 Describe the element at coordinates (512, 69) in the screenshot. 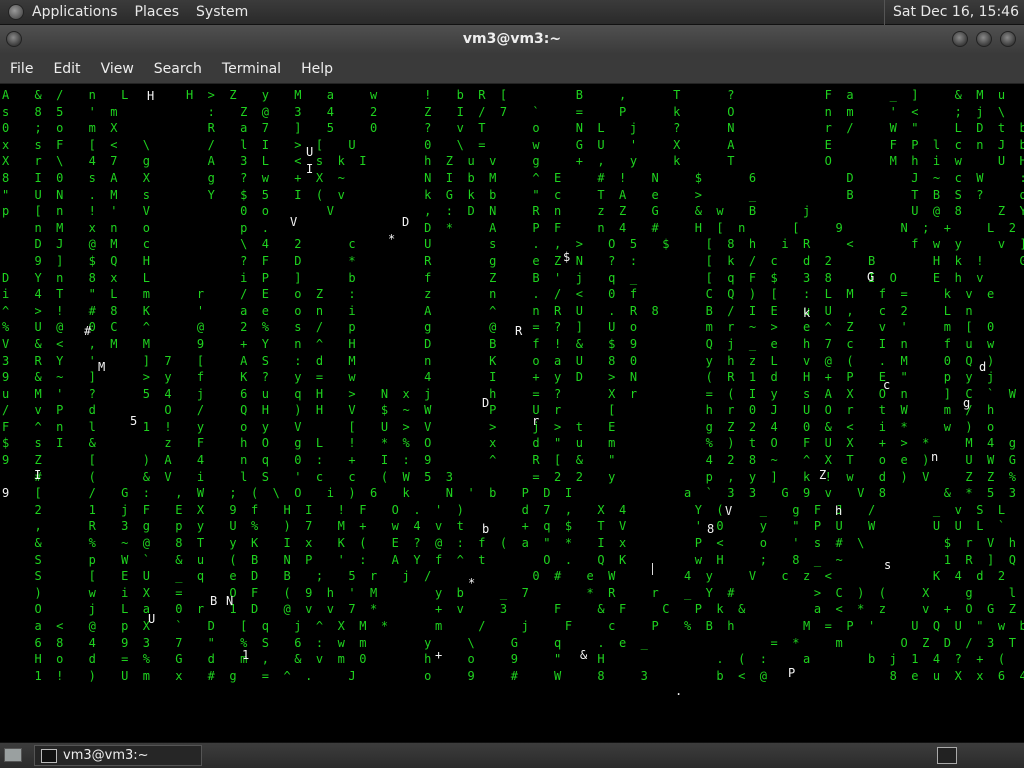

I see `terminal-menubar: File Edit View Search Terminal Help` at that location.